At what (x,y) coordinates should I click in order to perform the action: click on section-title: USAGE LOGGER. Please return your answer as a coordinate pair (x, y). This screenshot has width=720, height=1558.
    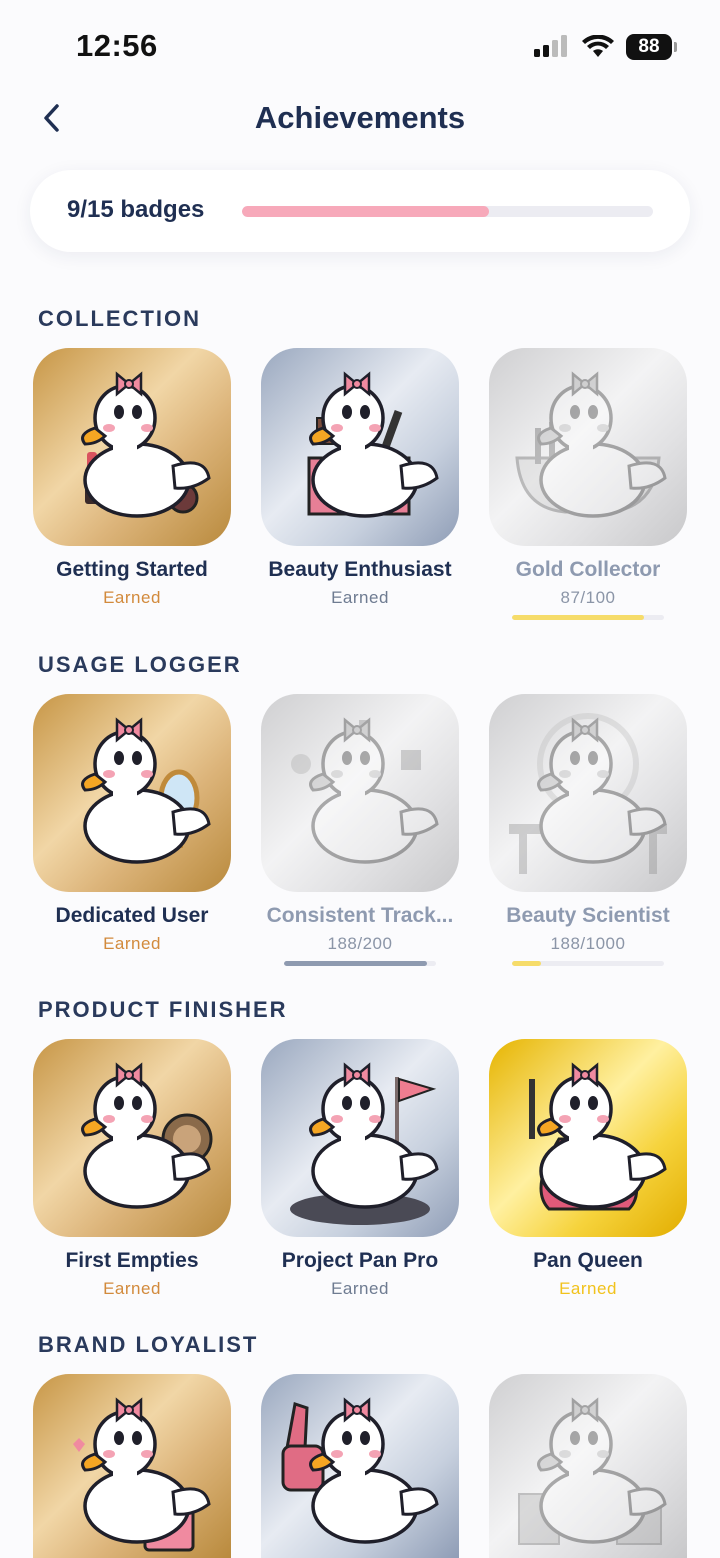
    Looking at the image, I should click on (140, 664).